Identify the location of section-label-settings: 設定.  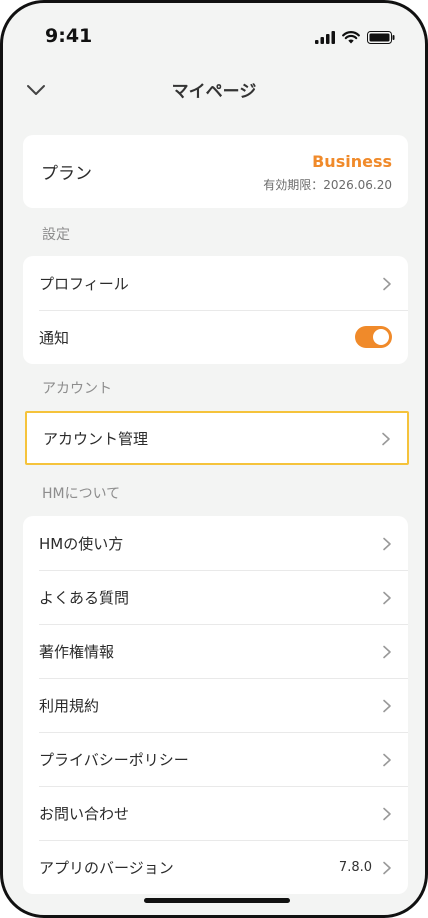
(56, 235).